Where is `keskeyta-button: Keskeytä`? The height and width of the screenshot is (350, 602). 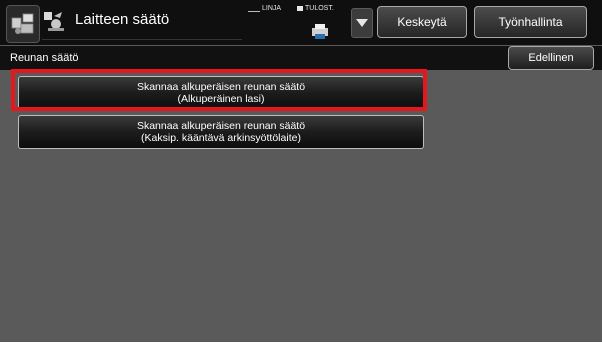
keskeyta-button: Keskeytä is located at coordinates (422, 22).